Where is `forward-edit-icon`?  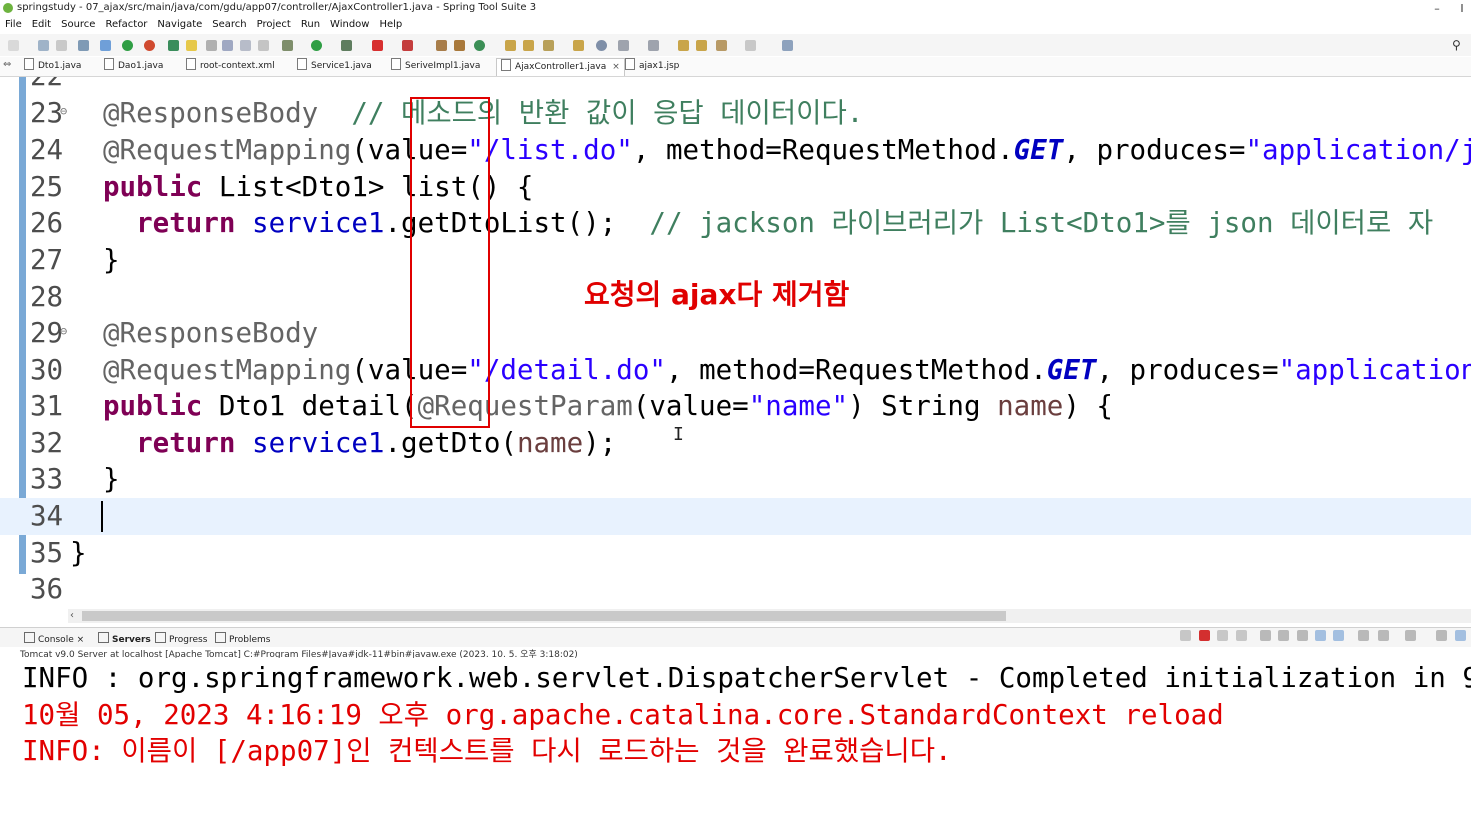
forward-edit-icon is located at coordinates (701, 45).